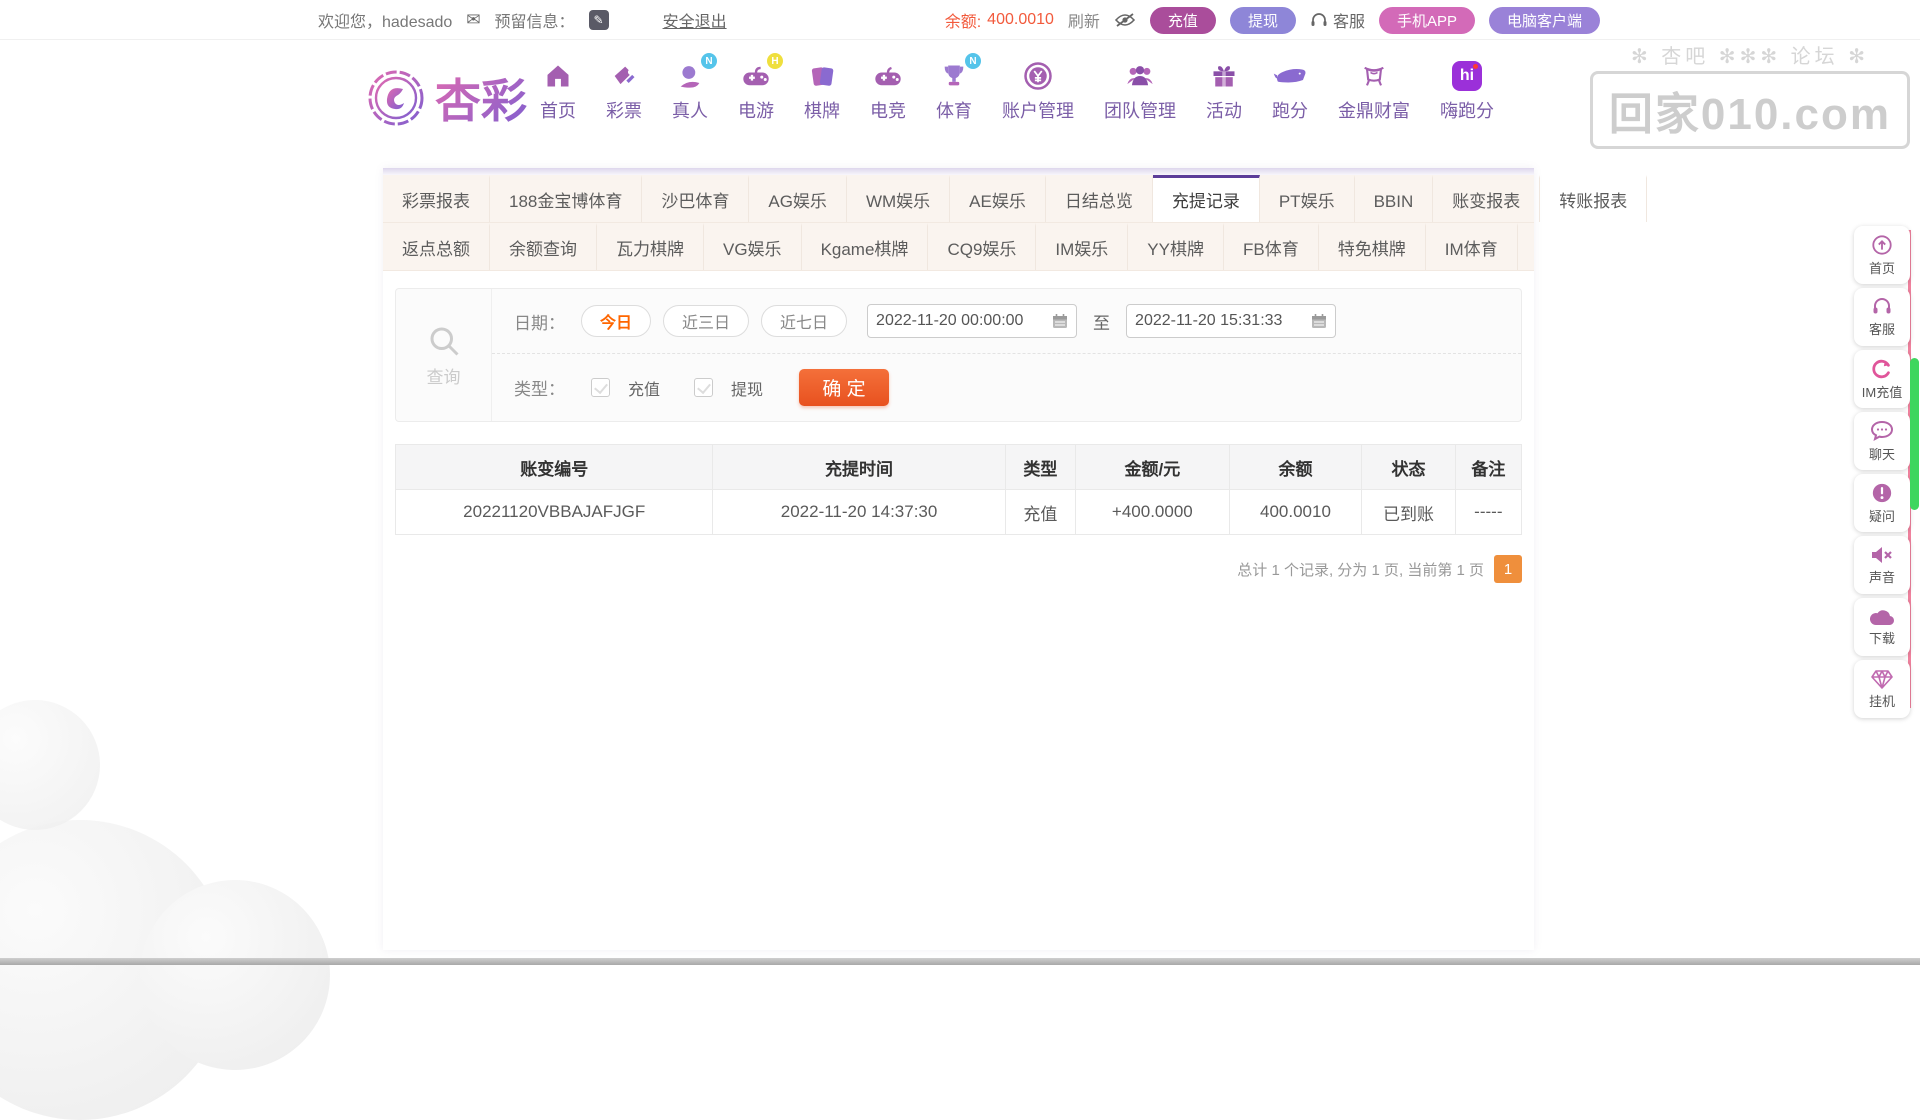  Describe the element at coordinates (1882, 472) in the screenshot. I see `floating-sidebar: 首页 IM充值 客服 IM充值 聊天 疑问 声音 下载 挂机` at that location.